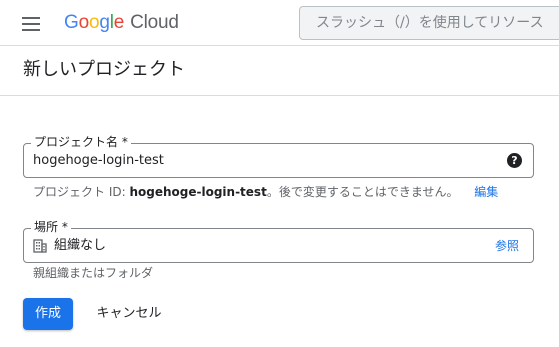  What do you see at coordinates (98, 160) in the screenshot?
I see `project-name-value: hogehoge-login-test` at bounding box center [98, 160].